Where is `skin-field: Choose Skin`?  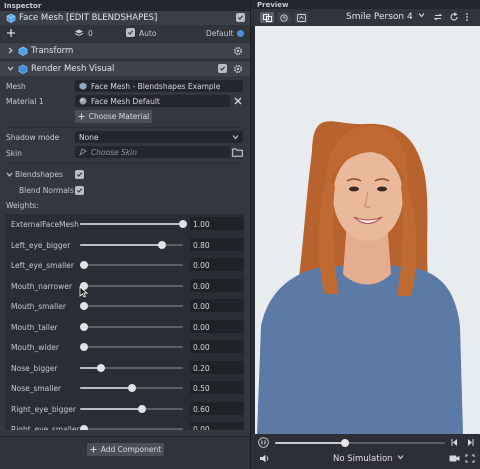 skin-field: Choose Skin is located at coordinates (152, 152).